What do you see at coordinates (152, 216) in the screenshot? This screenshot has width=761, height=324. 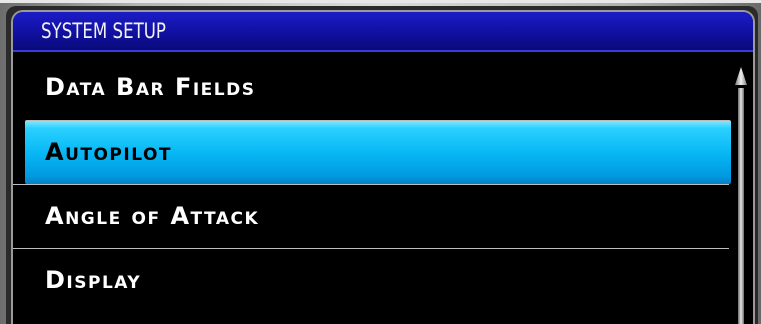 I see `menu-item-label: Angle of Attack` at bounding box center [152, 216].